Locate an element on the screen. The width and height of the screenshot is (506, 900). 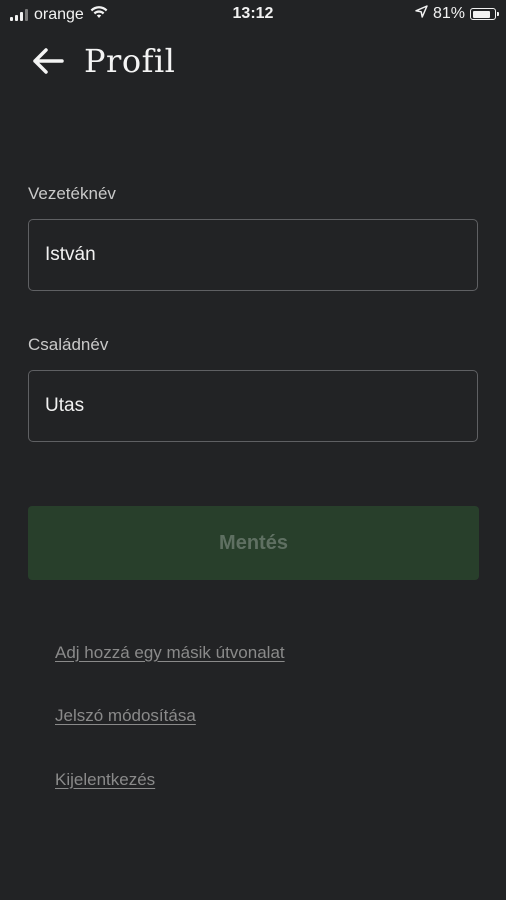
battery-level is located at coordinates (481, 14).